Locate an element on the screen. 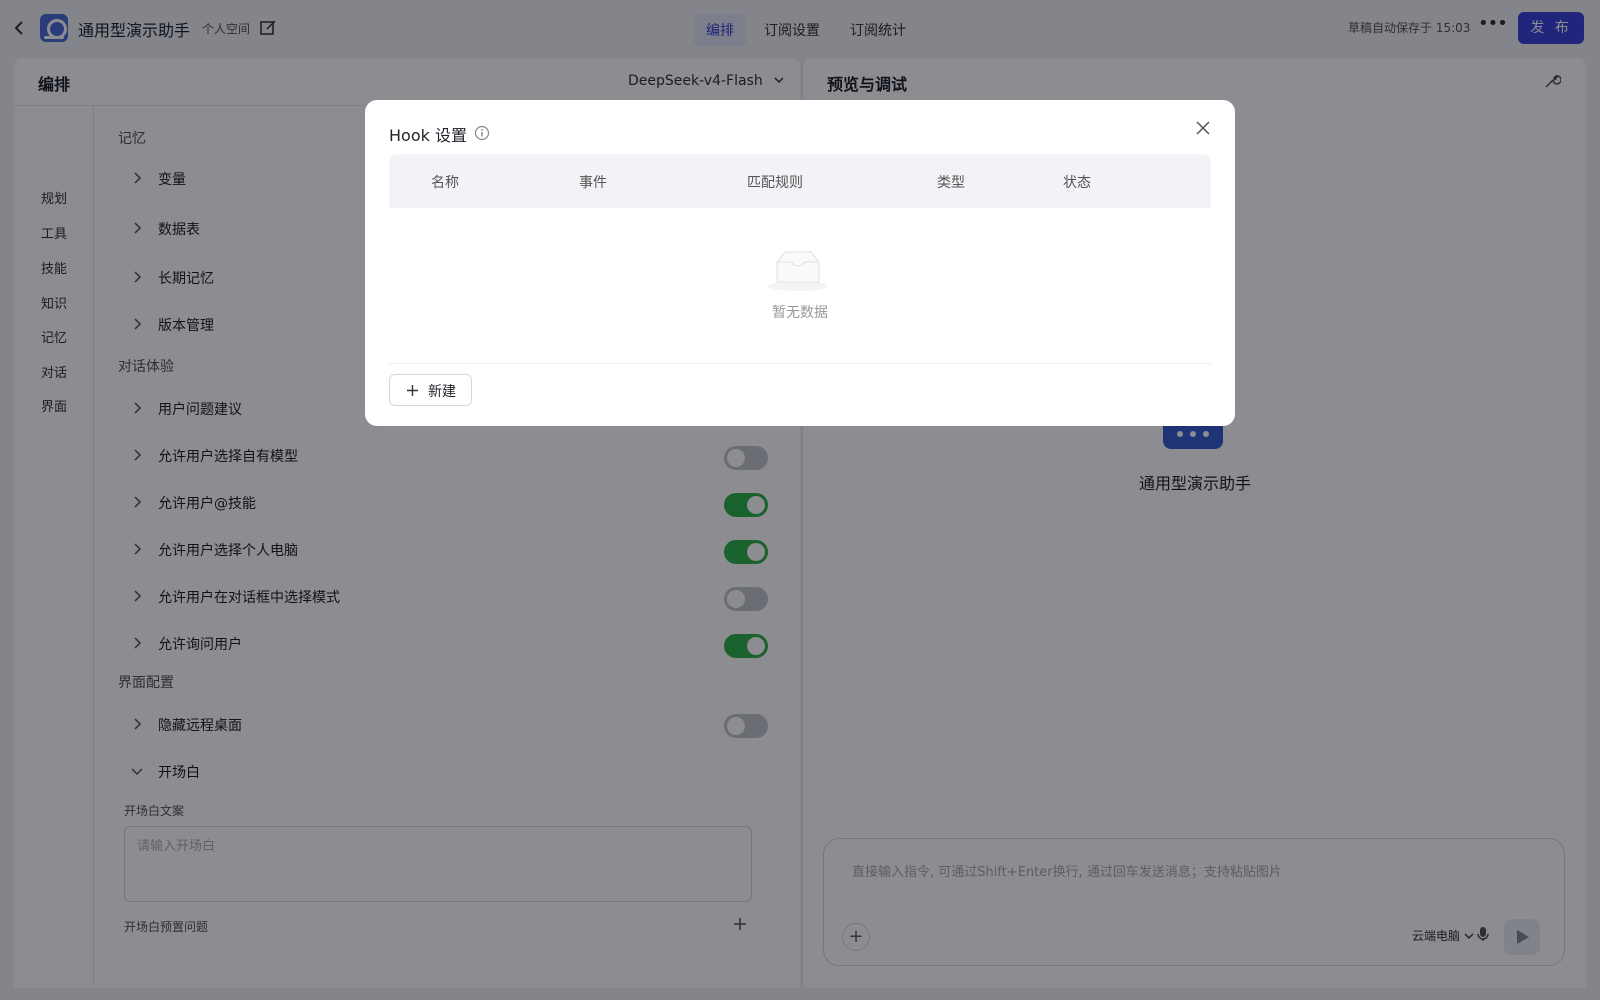 This screenshot has width=1600, height=1000. column-header-event: 事件 is located at coordinates (593, 183).